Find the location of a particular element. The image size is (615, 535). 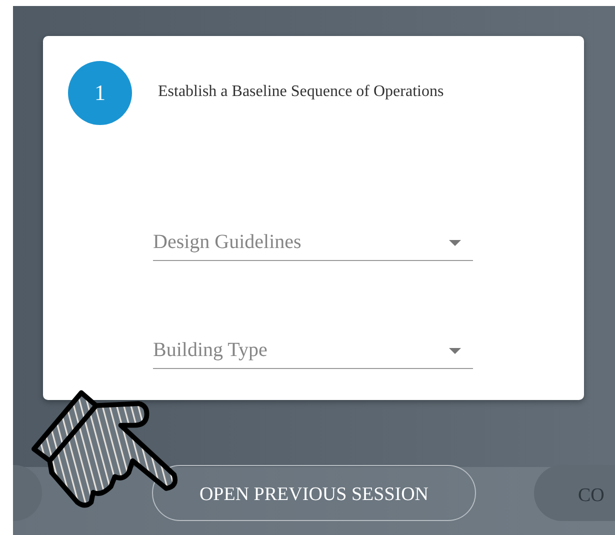

dropdown-field: Building Type is located at coordinates (313, 343).